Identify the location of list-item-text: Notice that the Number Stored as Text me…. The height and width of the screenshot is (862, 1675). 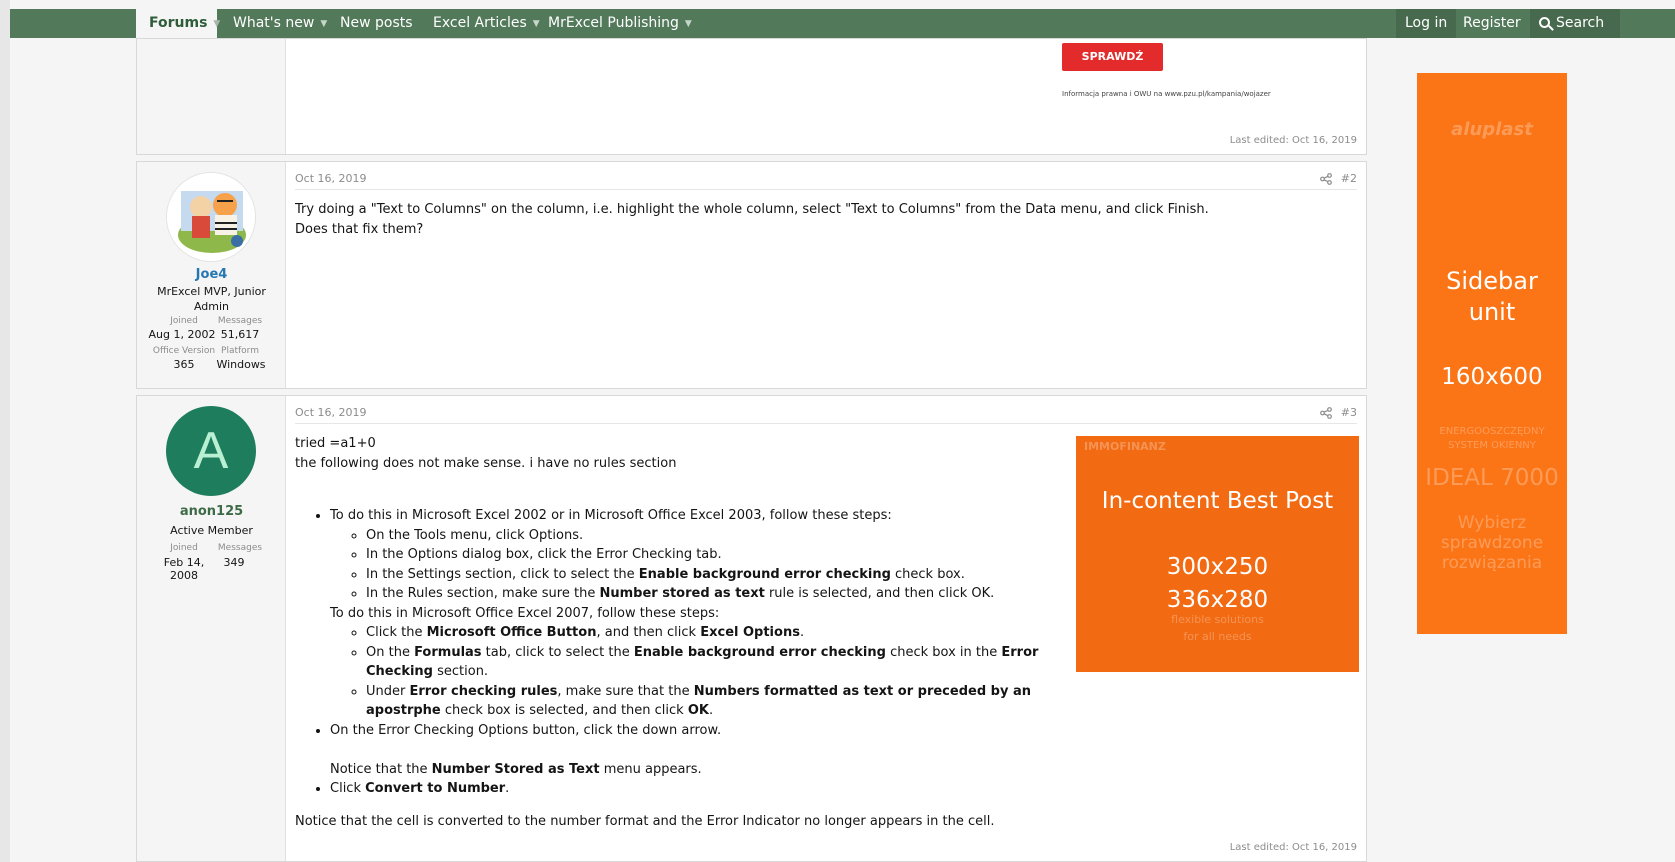
(516, 769).